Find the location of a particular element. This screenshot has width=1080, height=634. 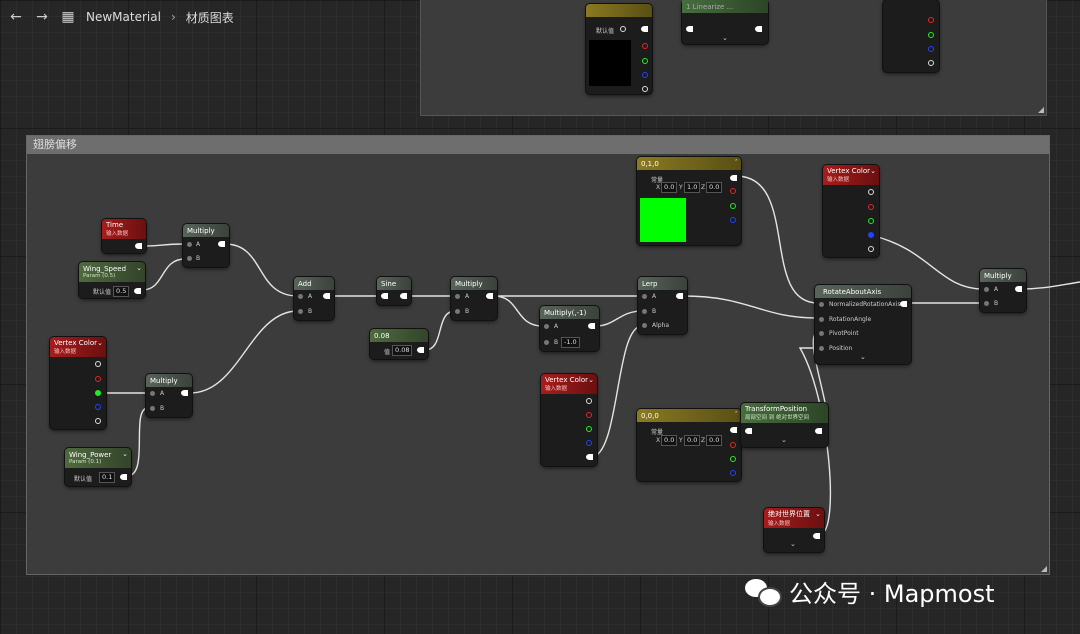

multiply-neg-node: Multiply(,-1) A B -1.0 is located at coordinates (569, 328).